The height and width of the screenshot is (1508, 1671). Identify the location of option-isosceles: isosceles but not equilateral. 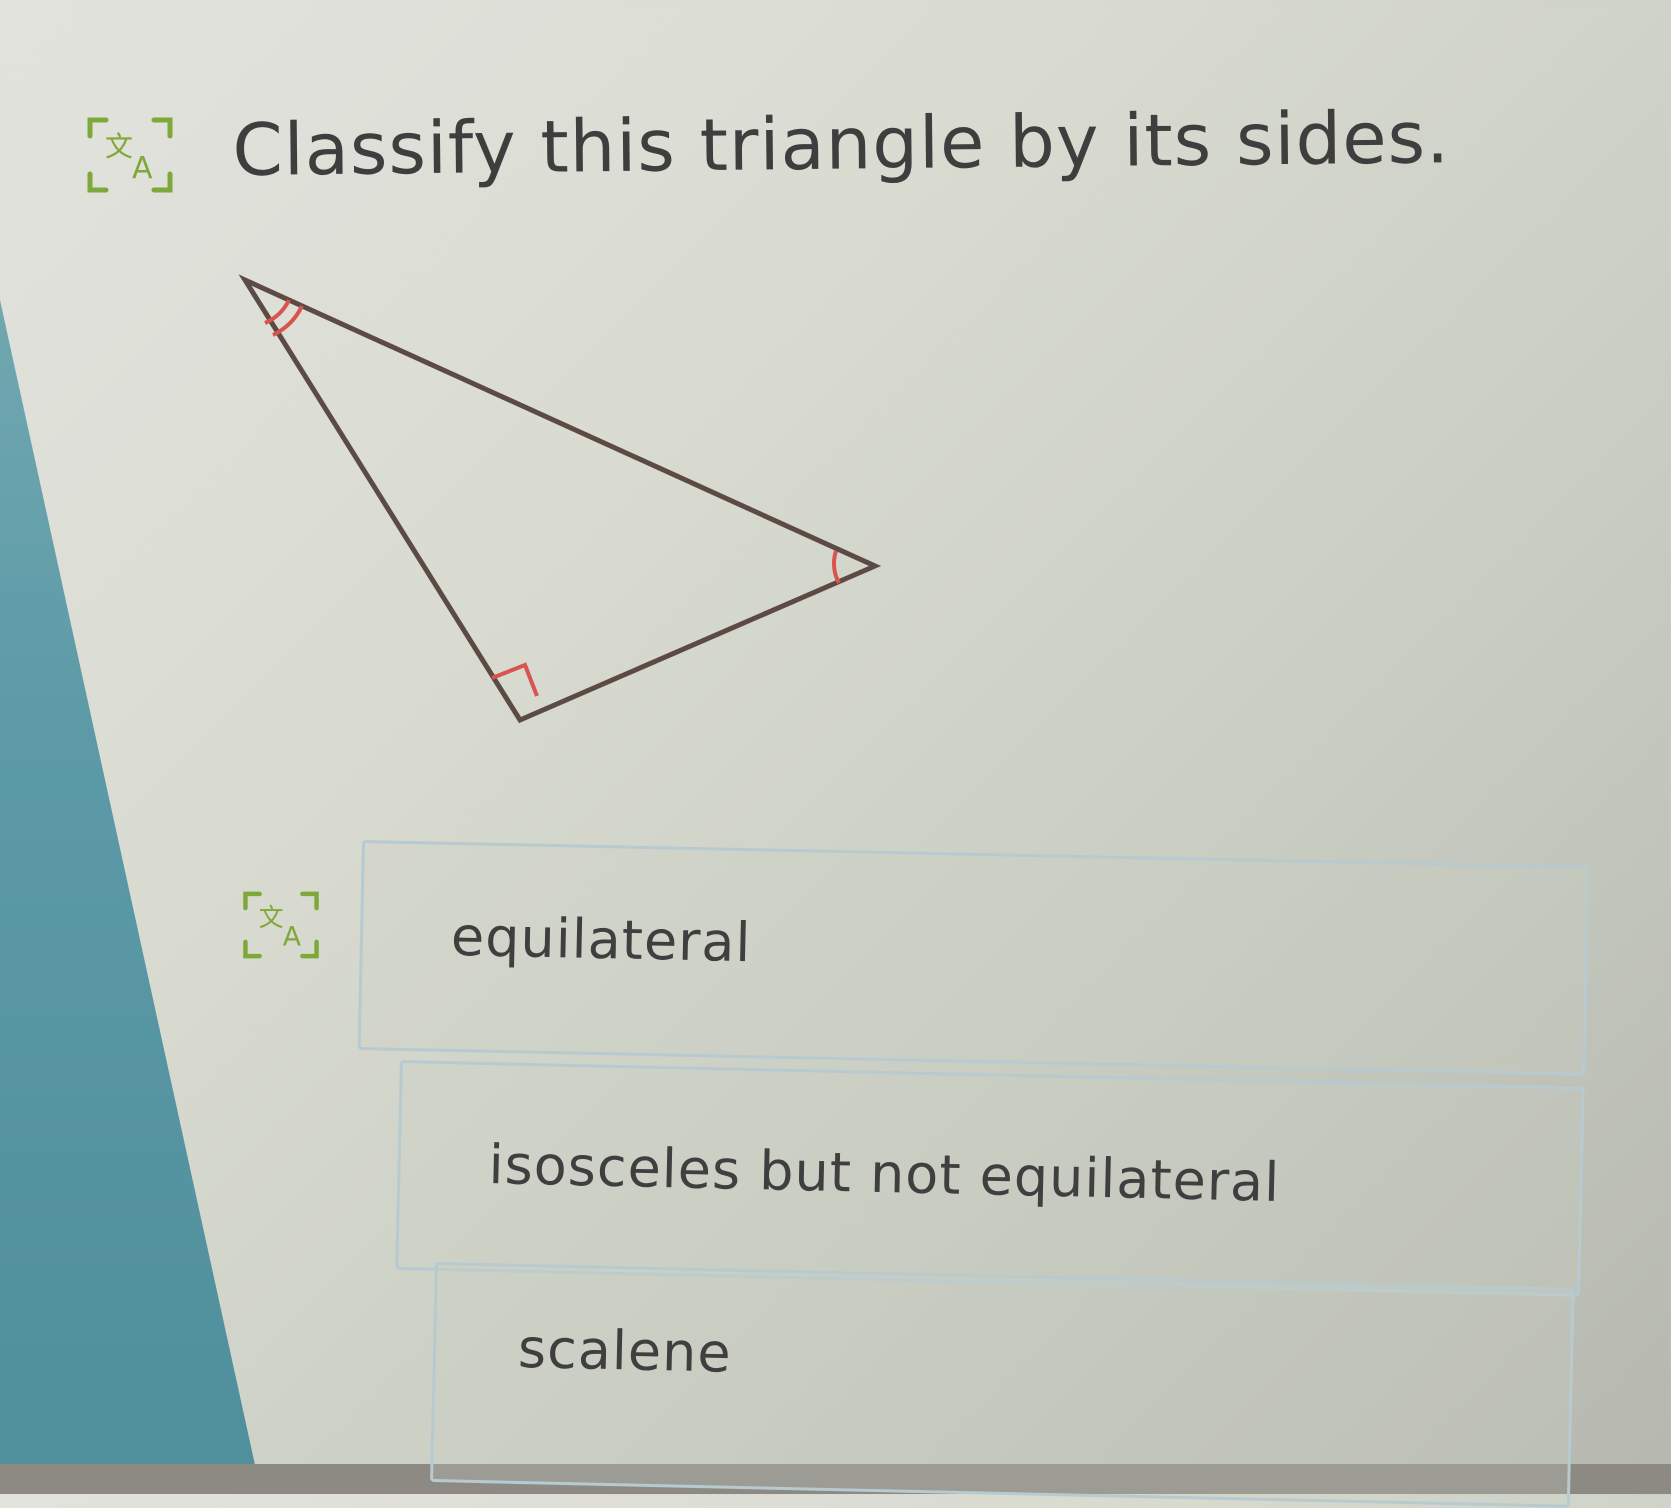
(990, 1178).